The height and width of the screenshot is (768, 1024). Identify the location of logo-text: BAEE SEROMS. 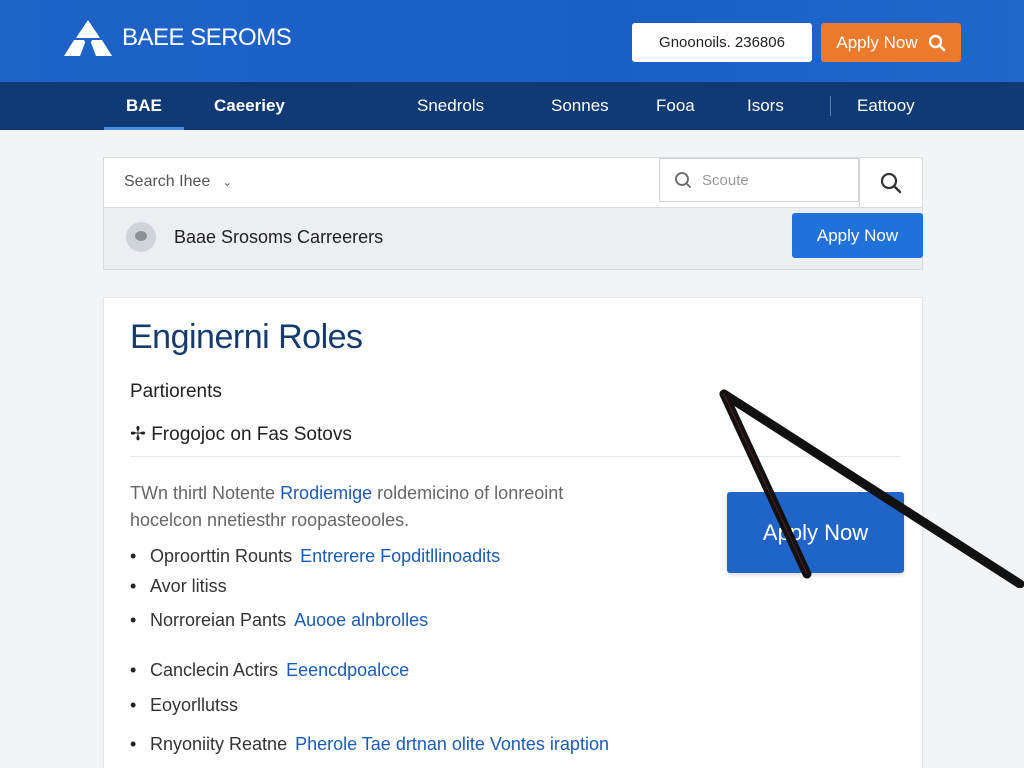
(207, 37).